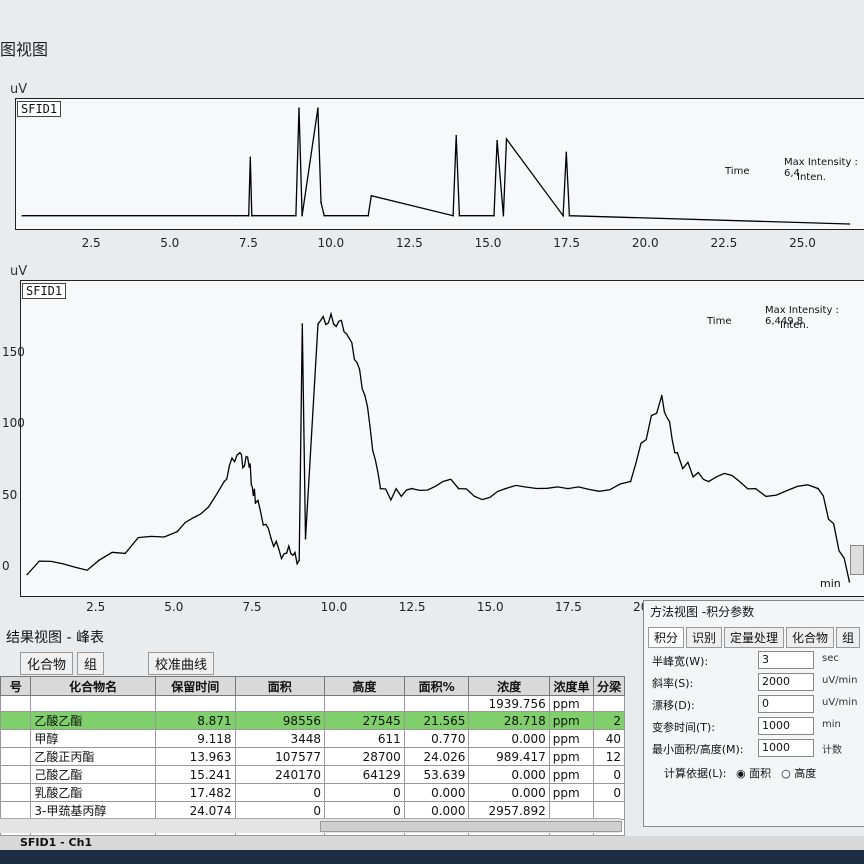 This screenshot has height=864, width=864. Describe the element at coordinates (56, 842) in the screenshot. I see `tab-sfid1-ch1: SFID1 - Ch1` at that location.